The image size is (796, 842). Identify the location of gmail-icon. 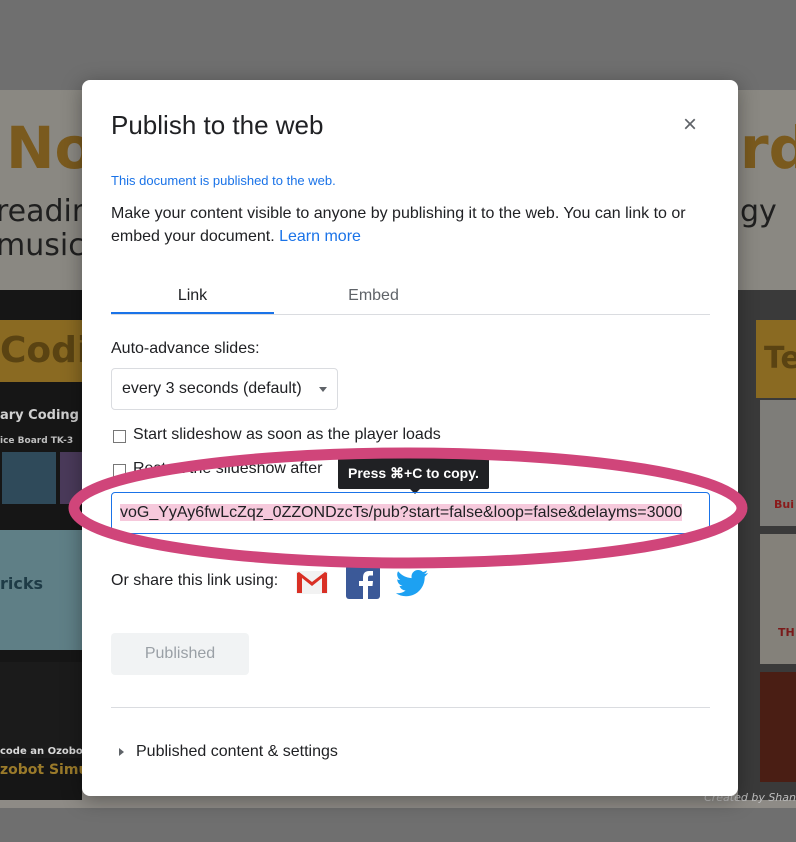
(312, 582).